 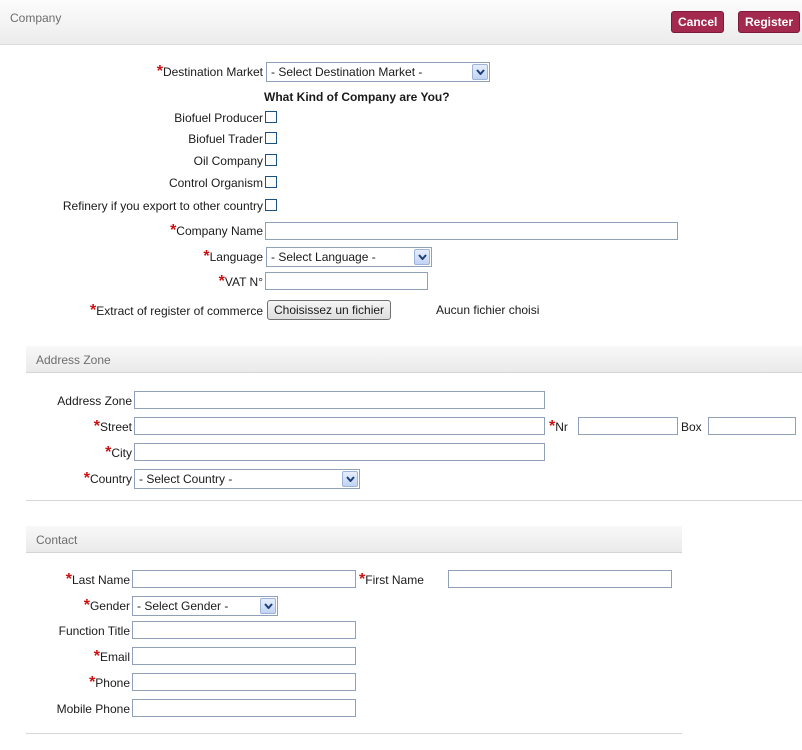 What do you see at coordinates (111, 656) in the screenshot?
I see `email-label: *Email` at bounding box center [111, 656].